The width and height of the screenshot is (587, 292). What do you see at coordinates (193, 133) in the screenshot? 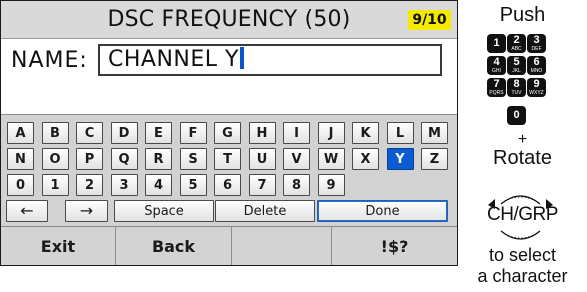
I see `key-f: F` at bounding box center [193, 133].